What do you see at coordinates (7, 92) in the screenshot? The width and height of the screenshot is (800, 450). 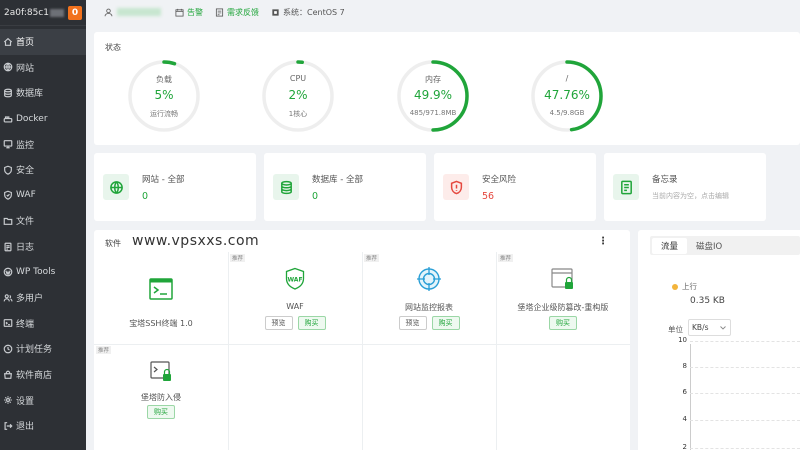 I see `database-icon` at bounding box center [7, 92].